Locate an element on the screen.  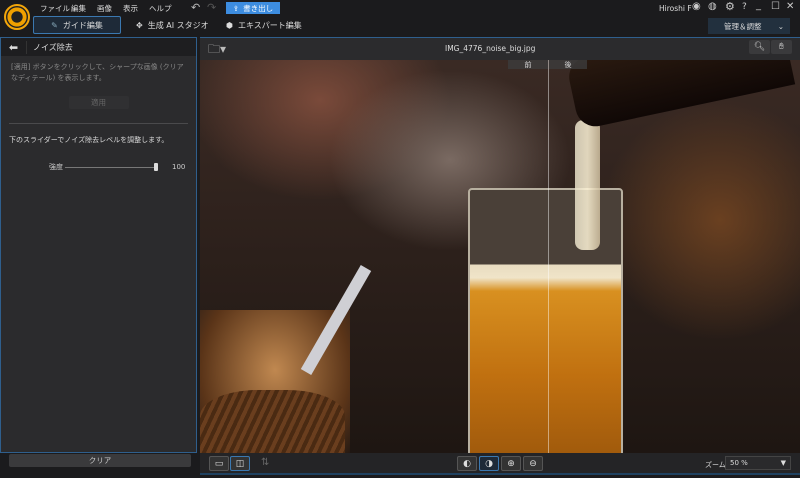
user-name: Hiroshi F is located at coordinates (675, 8).